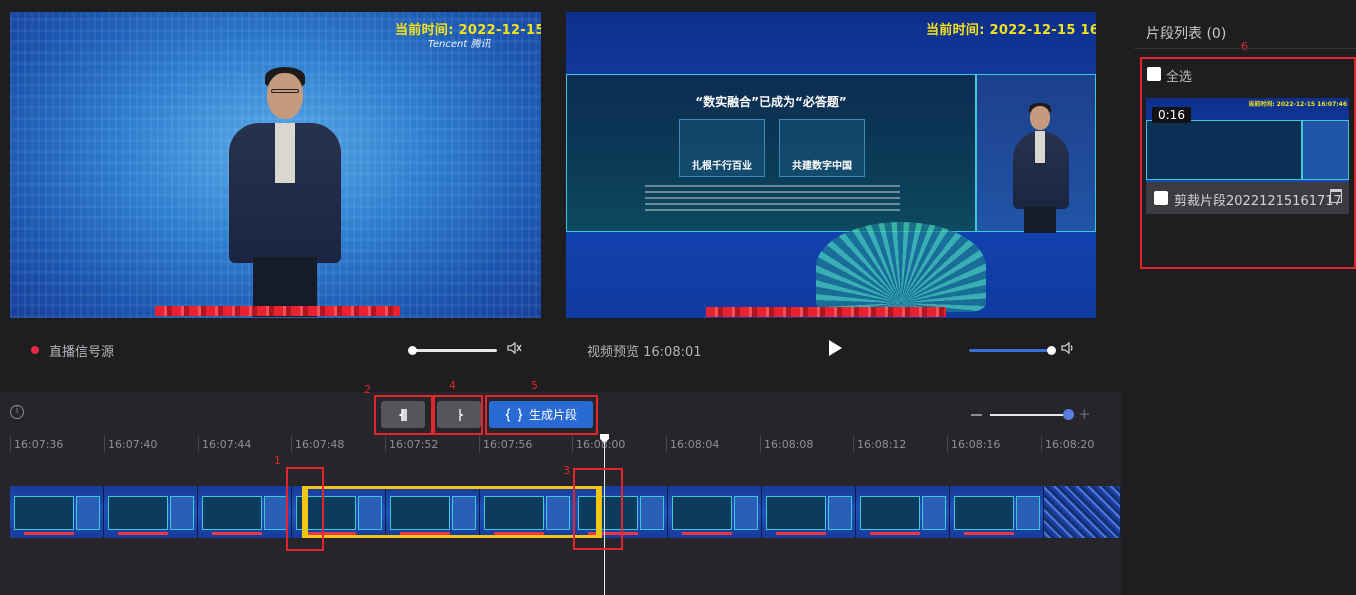 Image resolution: width=1356 pixels, height=595 pixels. I want to click on slide-title: “数实融合”已成为“必答题”, so click(771, 102).